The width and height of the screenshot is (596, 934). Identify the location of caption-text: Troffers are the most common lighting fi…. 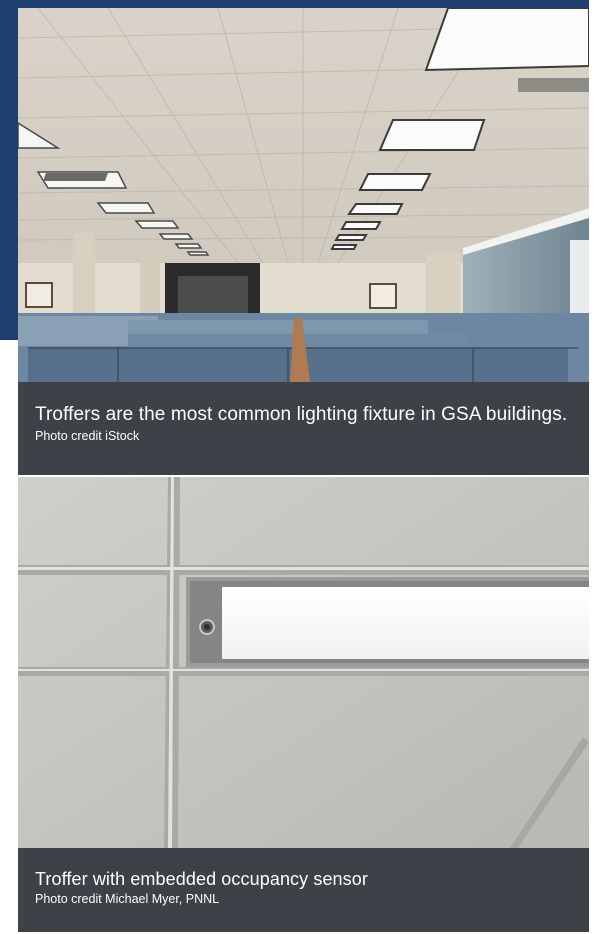
(301, 414).